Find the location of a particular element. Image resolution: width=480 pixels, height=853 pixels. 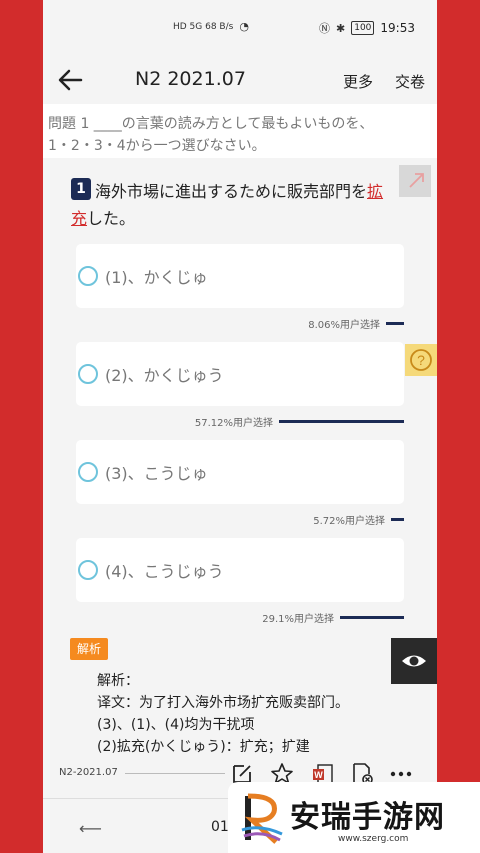

option-label: (4)、こうじゅう is located at coordinates (164, 571).